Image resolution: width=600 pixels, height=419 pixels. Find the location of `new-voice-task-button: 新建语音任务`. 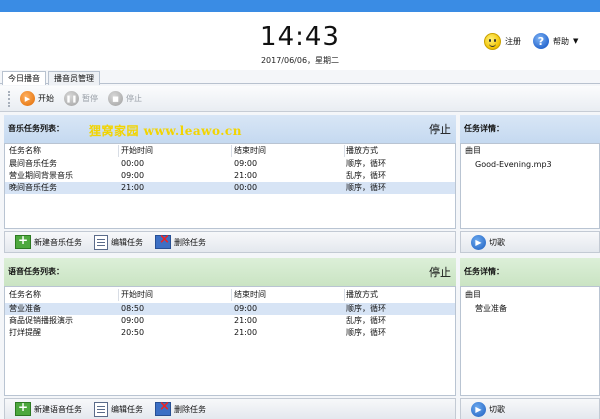

new-voice-task-button: 新建语音任务 is located at coordinates (48, 408).